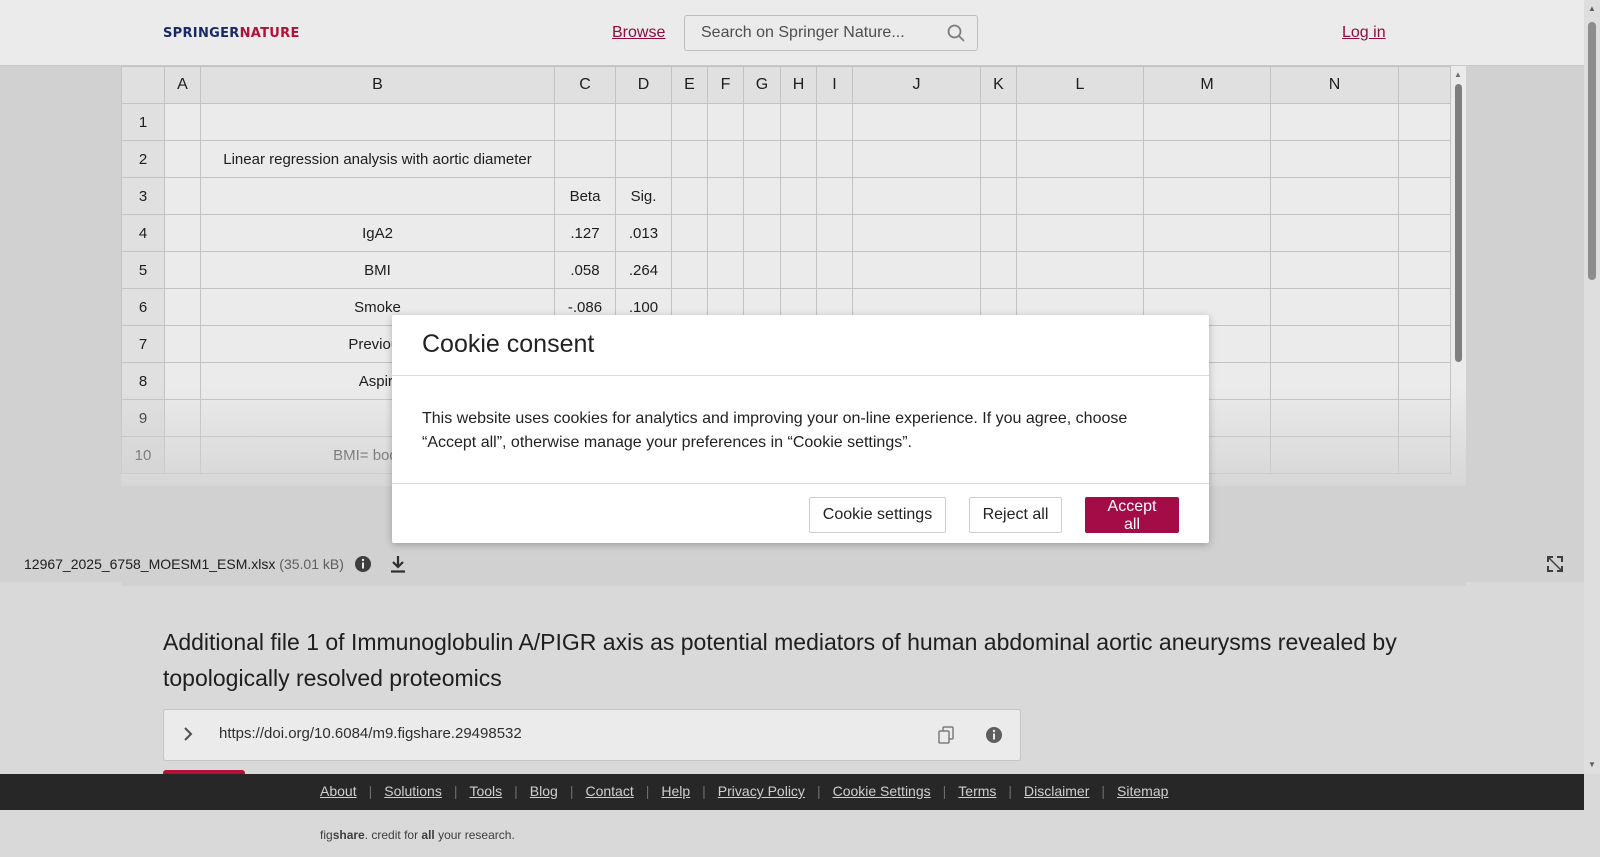 The height and width of the screenshot is (857, 1600). I want to click on accept-all-button: Accept all, so click(1132, 515).